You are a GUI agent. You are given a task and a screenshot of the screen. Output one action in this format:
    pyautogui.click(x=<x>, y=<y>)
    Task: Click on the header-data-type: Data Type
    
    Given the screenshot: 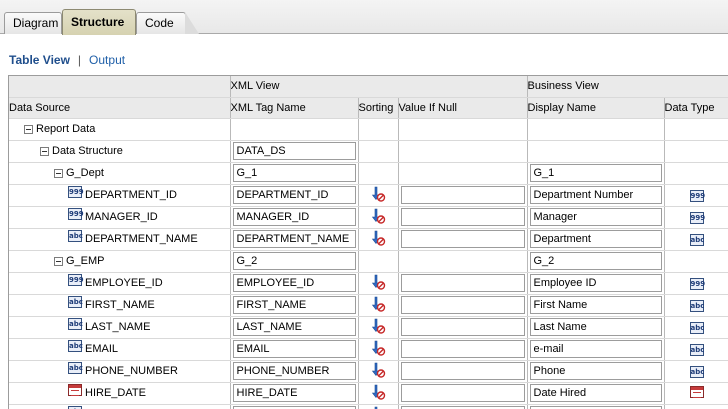 What is the action you would take?
    pyautogui.click(x=696, y=108)
    